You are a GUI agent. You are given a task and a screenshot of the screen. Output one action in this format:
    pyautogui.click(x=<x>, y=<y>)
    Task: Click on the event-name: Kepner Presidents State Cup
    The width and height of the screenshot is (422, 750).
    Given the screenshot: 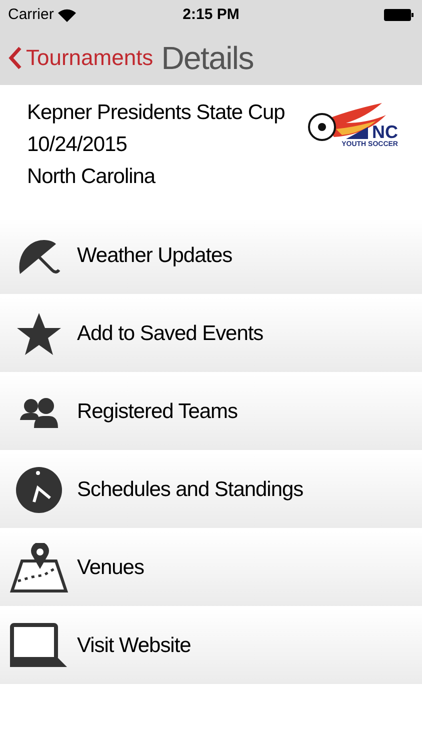 What is the action you would take?
    pyautogui.click(x=156, y=113)
    